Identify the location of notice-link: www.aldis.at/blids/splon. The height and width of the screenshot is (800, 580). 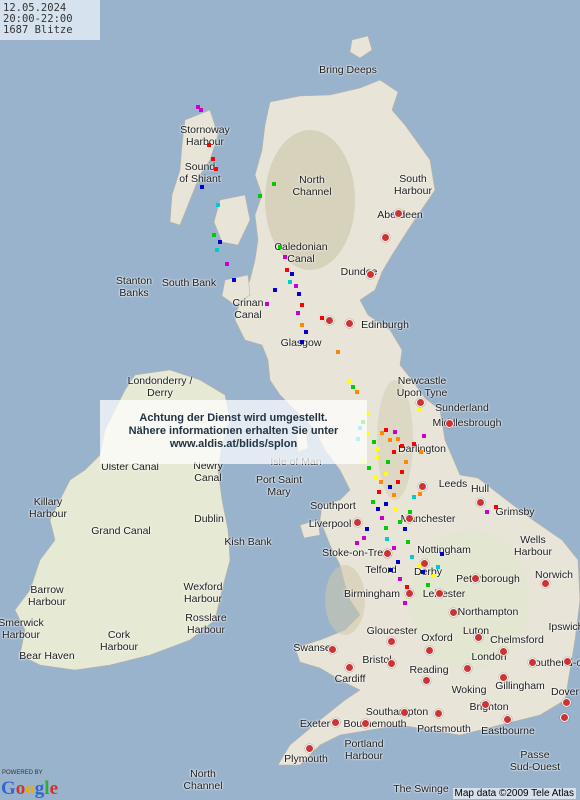
(233, 444).